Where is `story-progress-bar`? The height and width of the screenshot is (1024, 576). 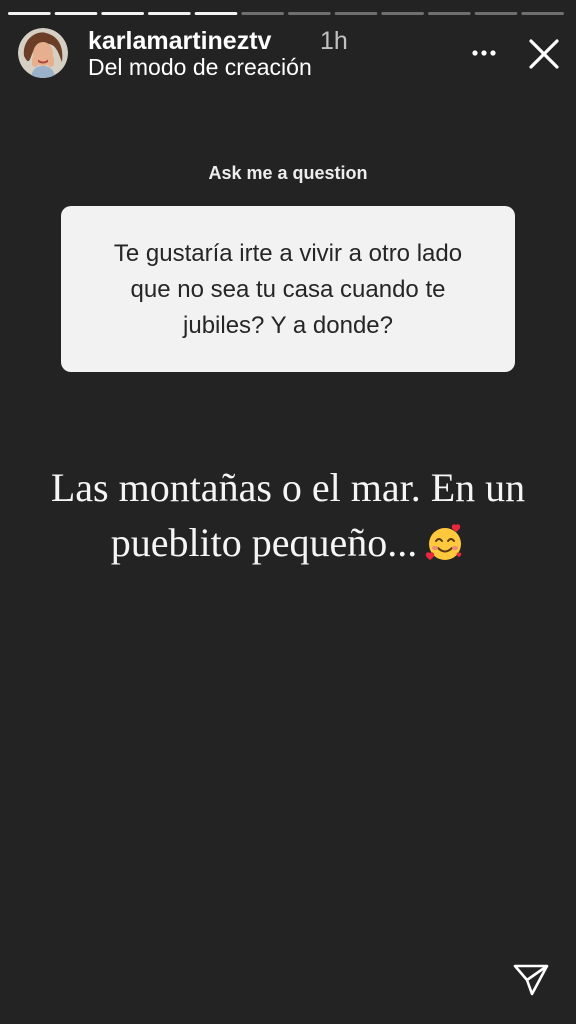 story-progress-bar is located at coordinates (286, 14).